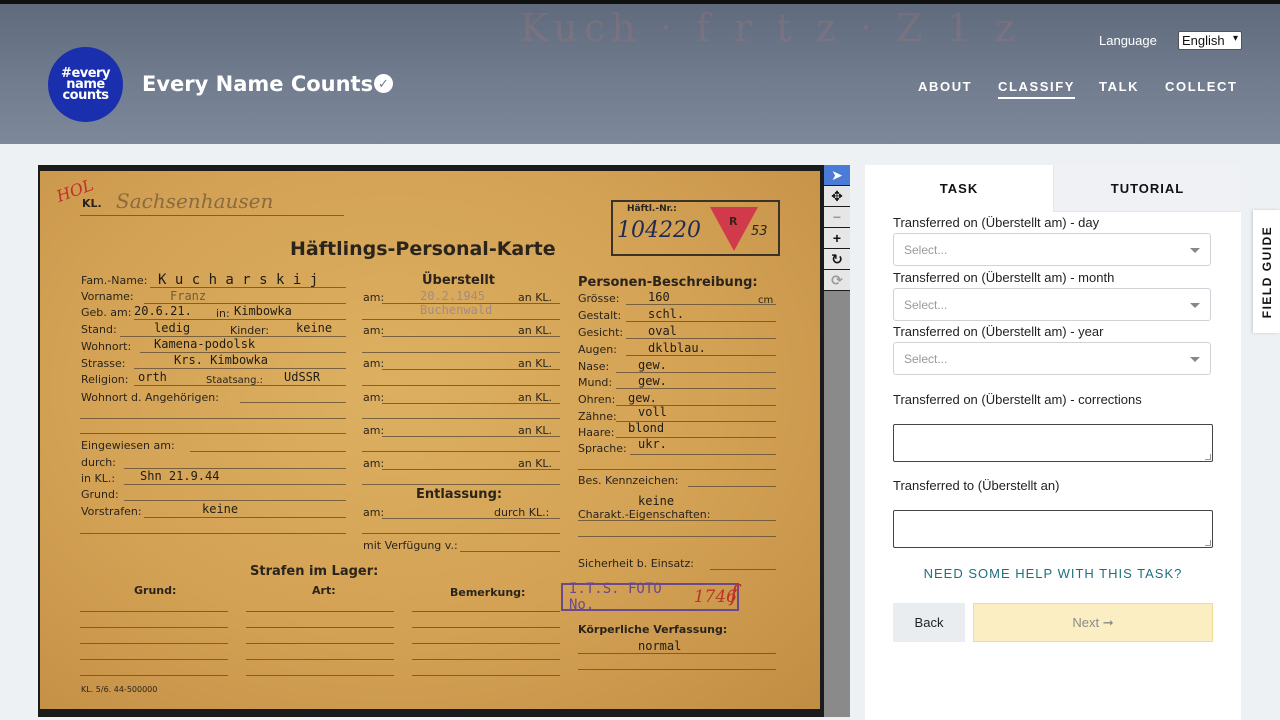 The height and width of the screenshot is (720, 1280). What do you see at coordinates (837, 217) in the screenshot?
I see `zoom-out-icon: −` at bounding box center [837, 217].